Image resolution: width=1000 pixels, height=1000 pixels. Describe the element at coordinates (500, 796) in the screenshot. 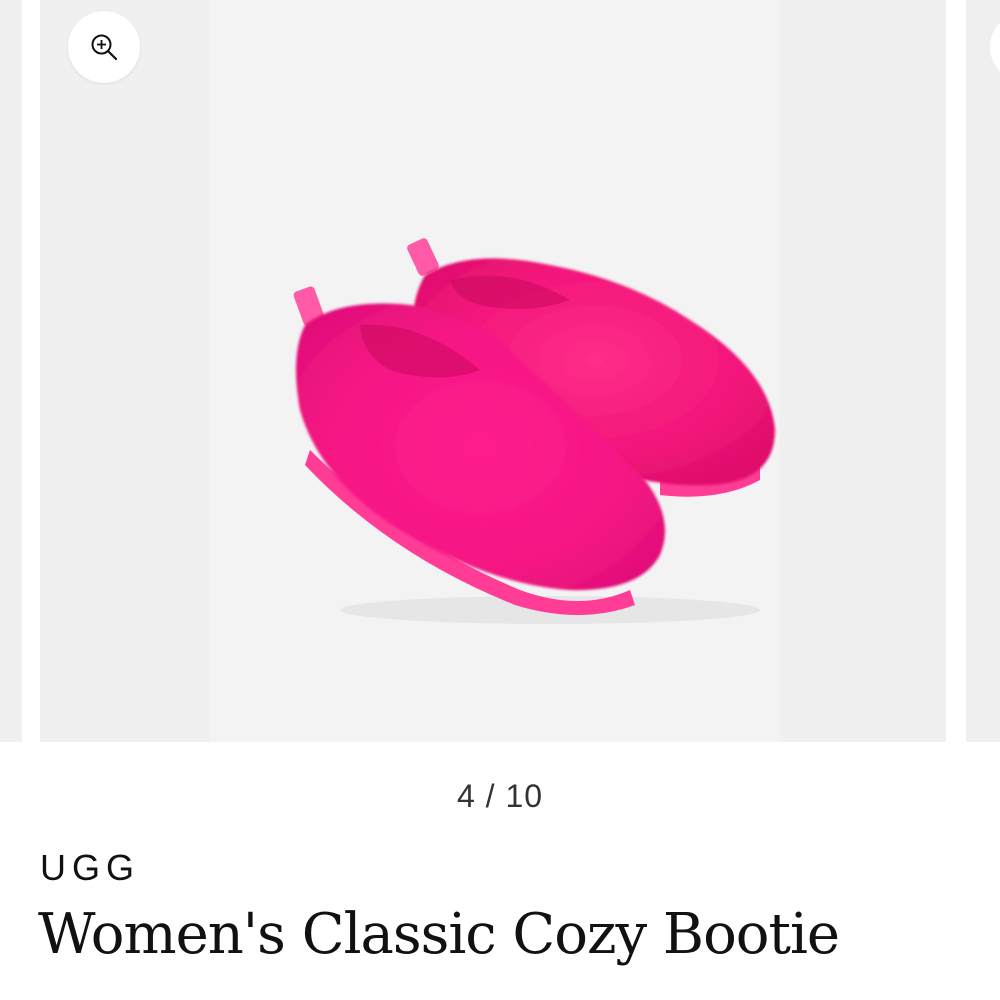

I see `slide-counter: 4 / 10` at that location.